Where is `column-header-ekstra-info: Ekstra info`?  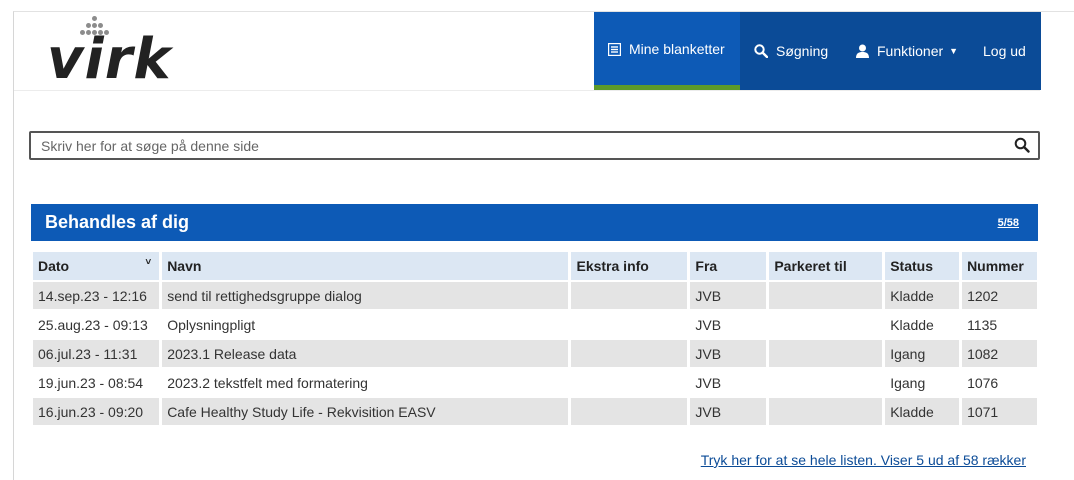
column-header-ekstra-info: Ekstra info is located at coordinates (629, 266).